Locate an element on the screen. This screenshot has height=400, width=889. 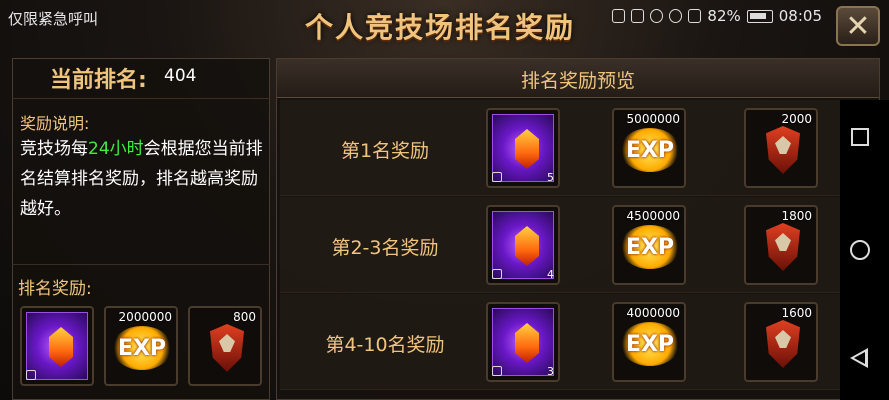
honor-reward-item: 1600 is located at coordinates (781, 342).